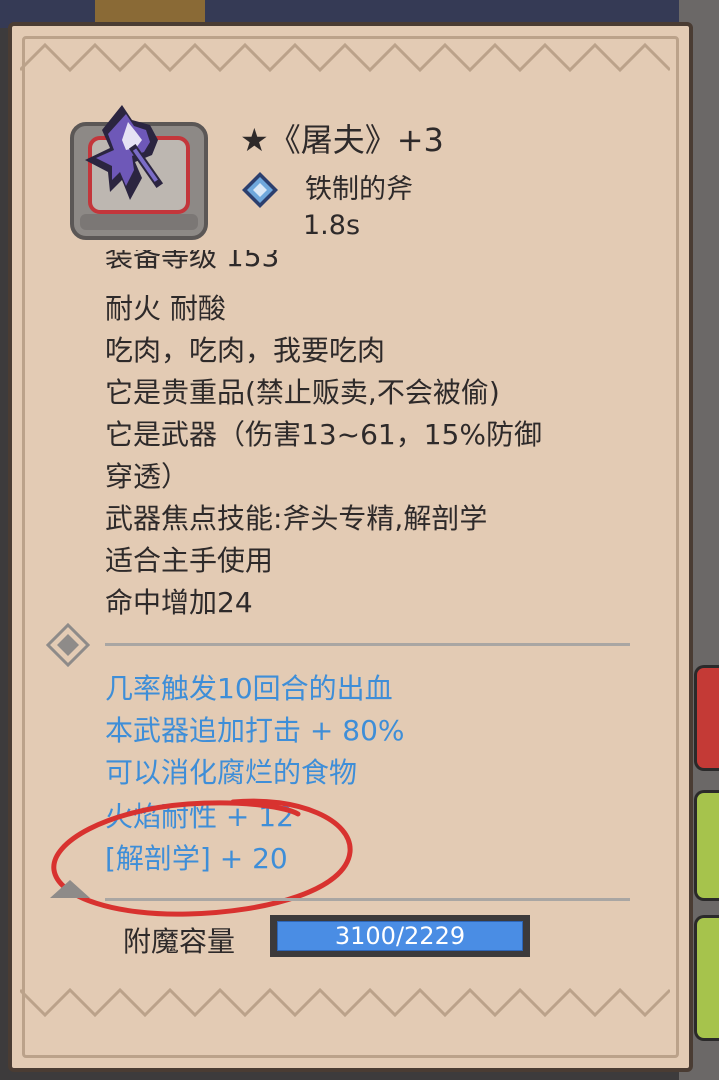 The height and width of the screenshot is (1080, 719). Describe the element at coordinates (367, 899) in the screenshot. I see `bottom-divider` at that location.